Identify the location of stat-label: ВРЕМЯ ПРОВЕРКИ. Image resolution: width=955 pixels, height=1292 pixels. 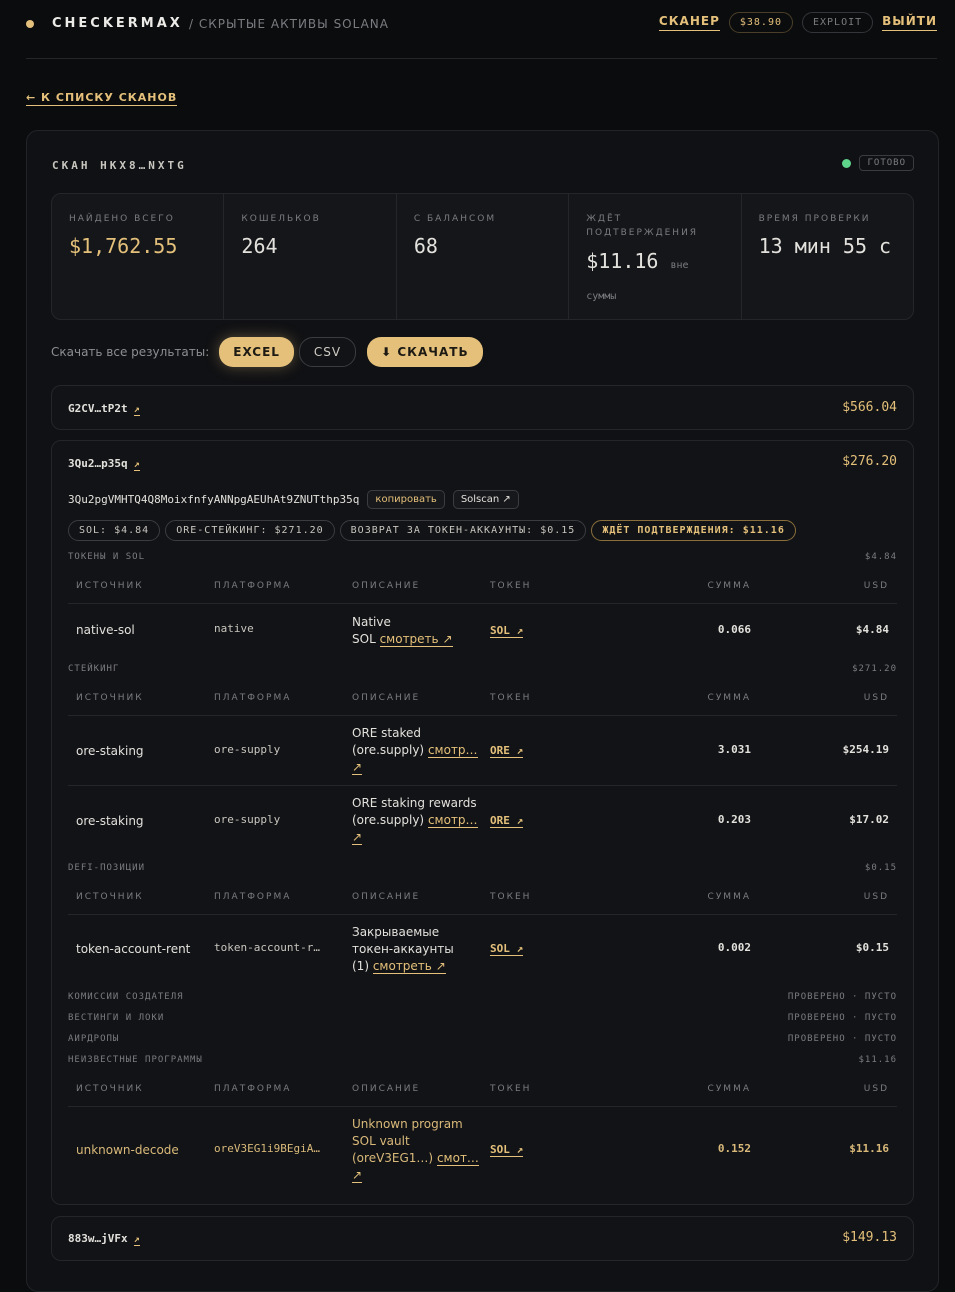
(814, 219).